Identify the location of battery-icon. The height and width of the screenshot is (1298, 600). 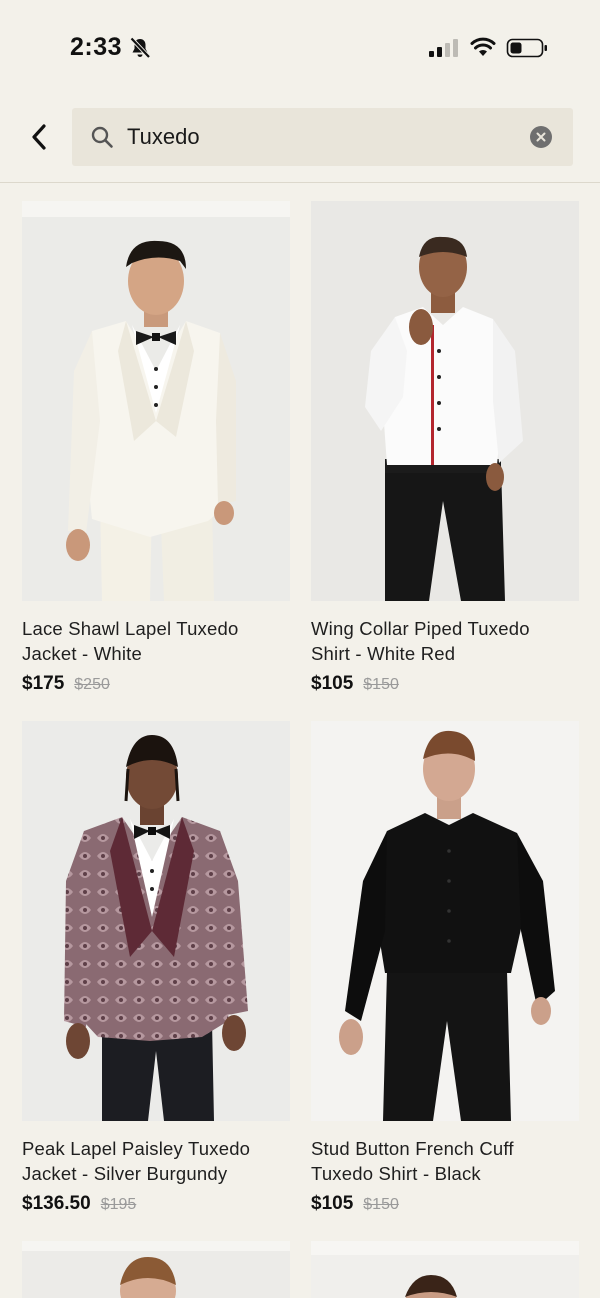
(526, 48).